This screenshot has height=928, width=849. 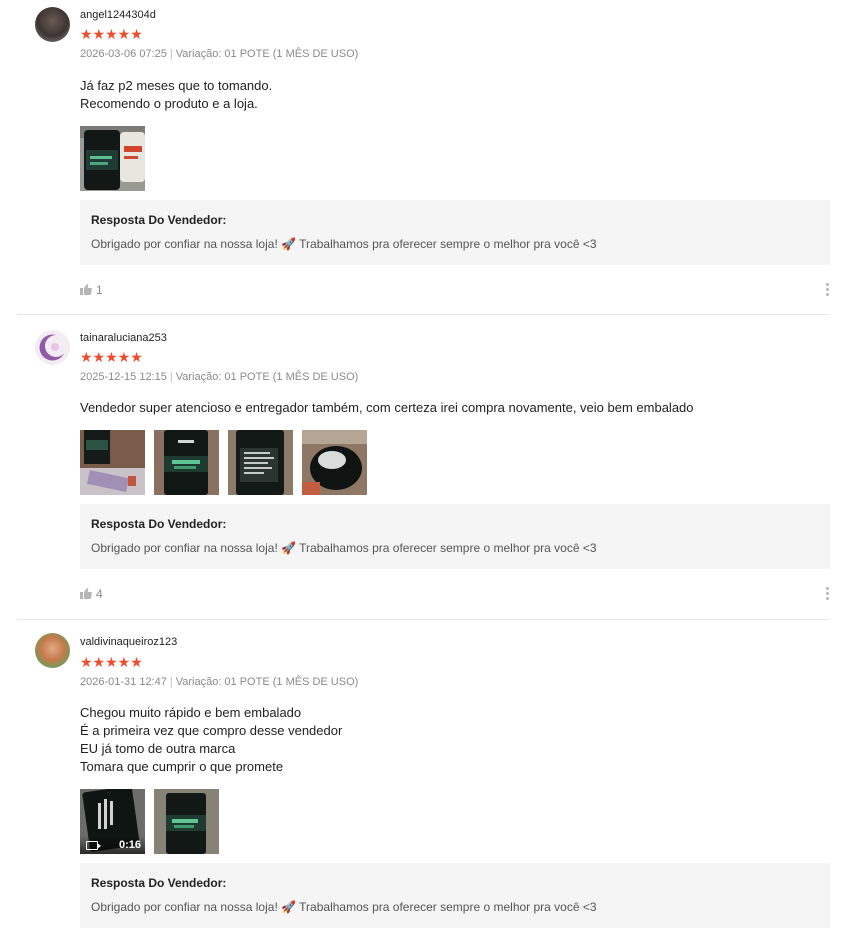 I want to click on like-button: 4, so click(x=91, y=594).